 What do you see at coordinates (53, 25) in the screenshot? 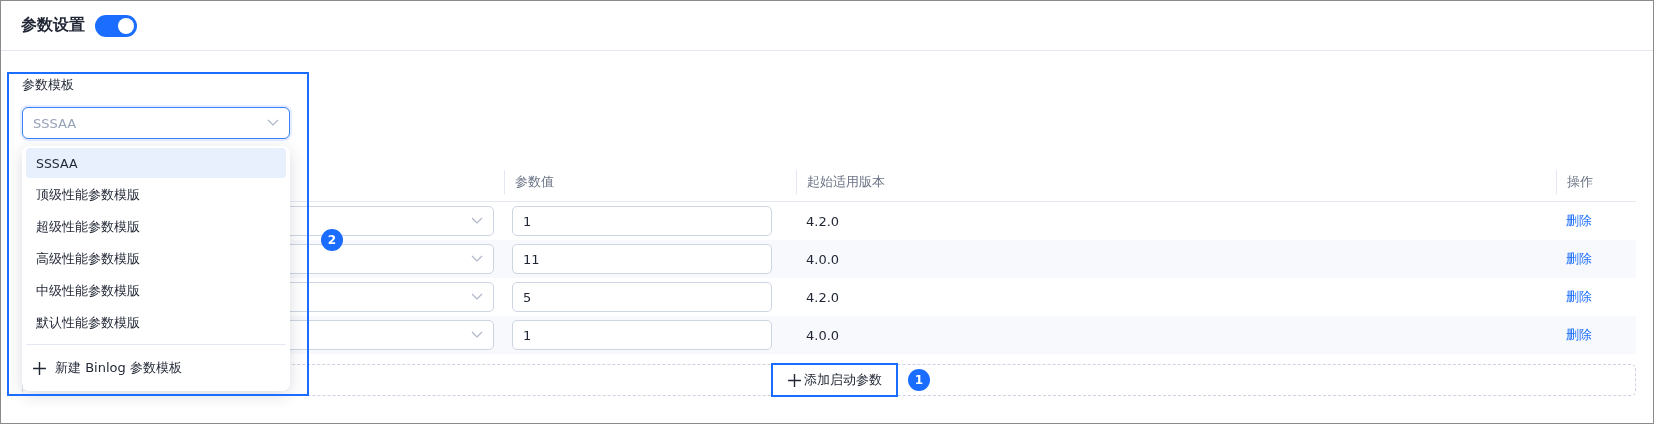
I see `section-title: 参数设置` at bounding box center [53, 25].